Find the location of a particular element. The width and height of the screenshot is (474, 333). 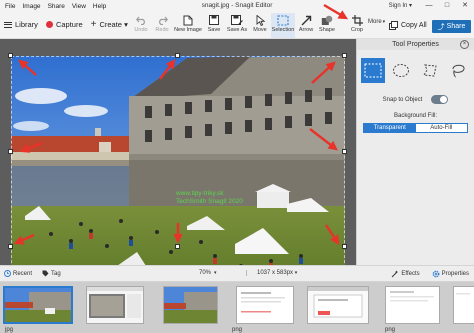

shape-tool: Shape is located at coordinates (327, 25).